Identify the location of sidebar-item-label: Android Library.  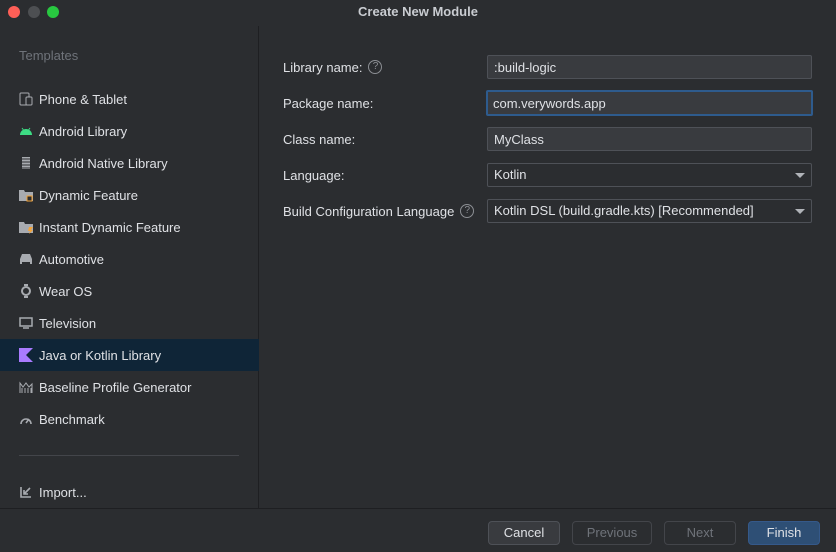
(83, 131).